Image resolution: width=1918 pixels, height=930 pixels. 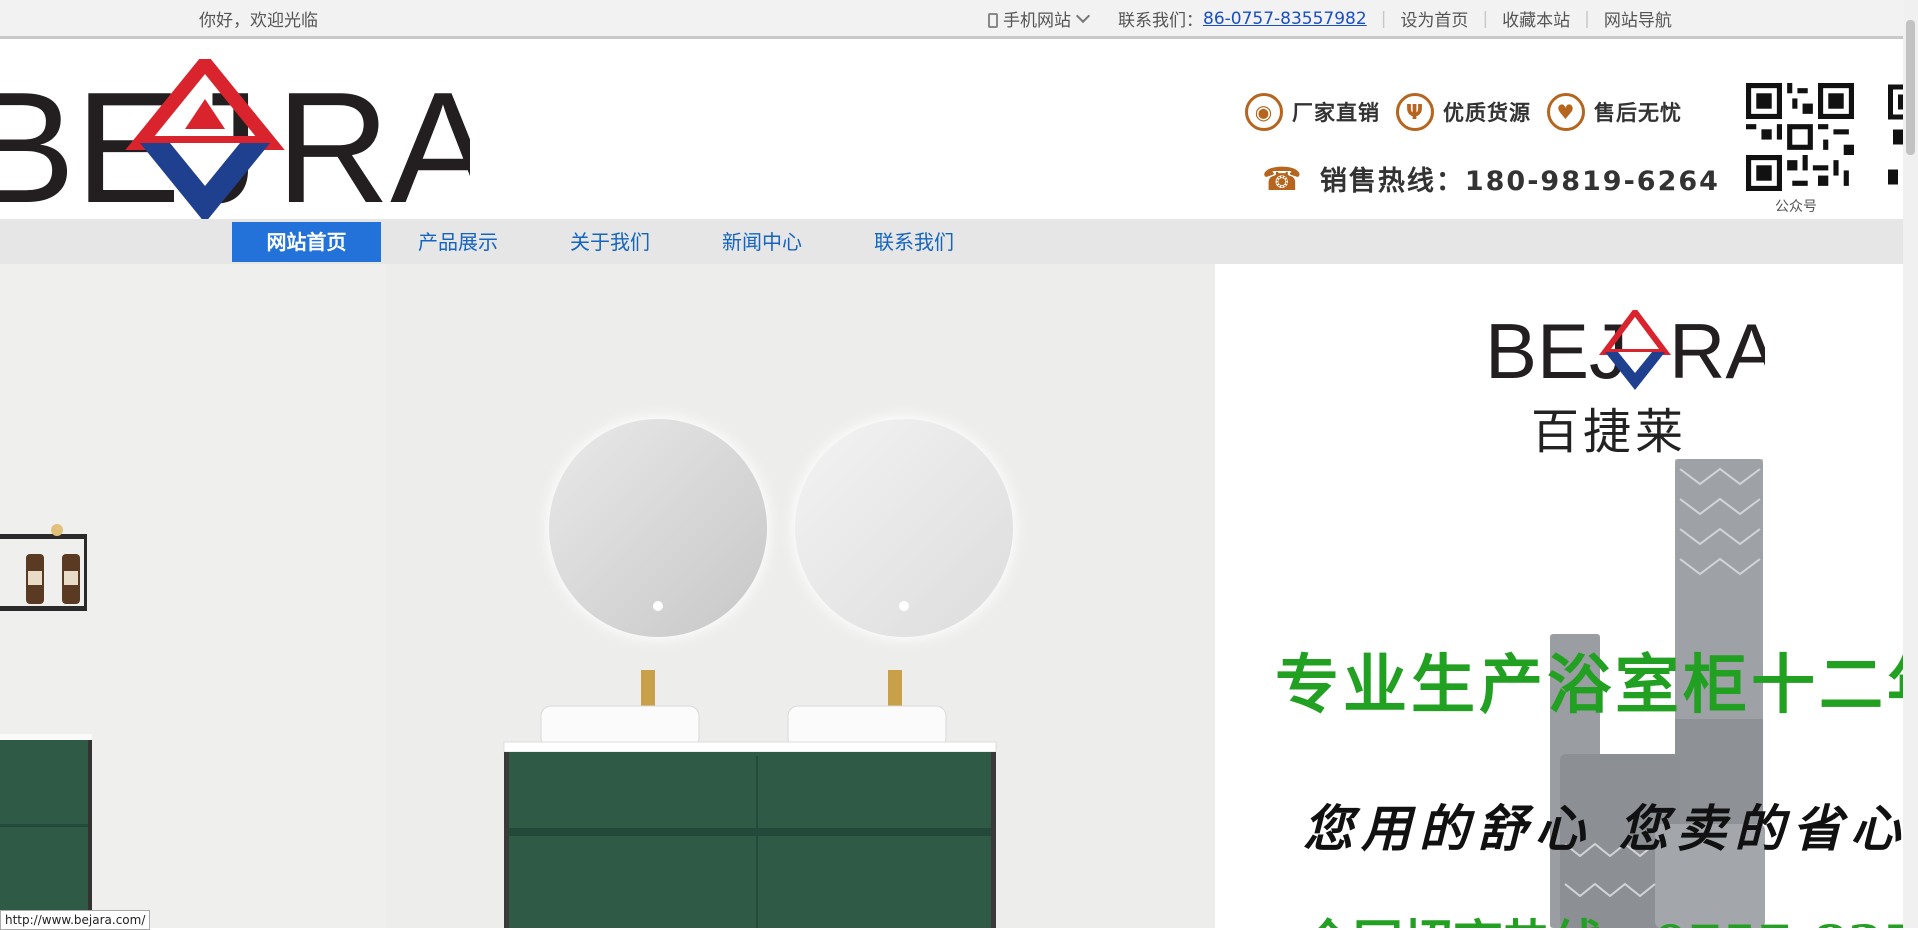 I want to click on sales-hotline: ☎ 销售热线：180-9819-6264, so click(x=1491, y=178).